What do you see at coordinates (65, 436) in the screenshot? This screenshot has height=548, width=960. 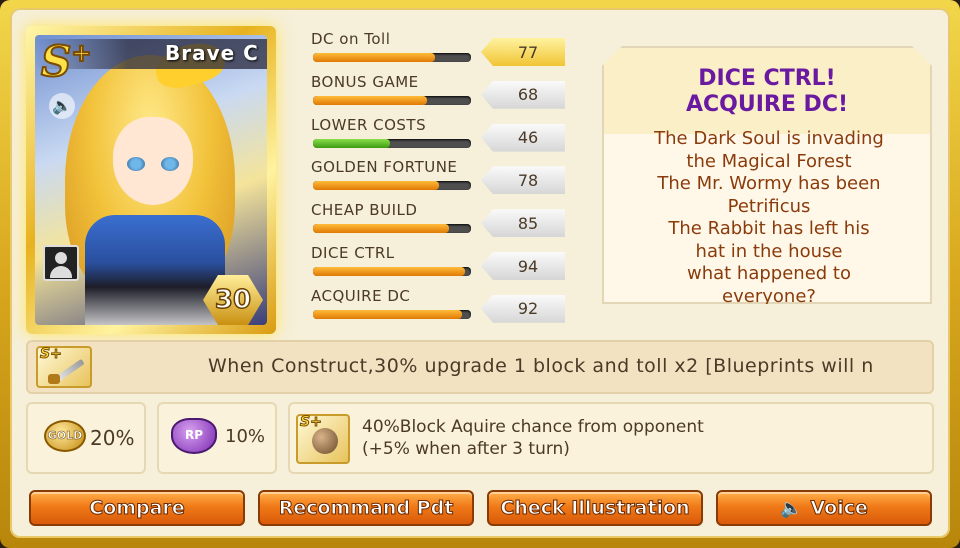 I see `gold-coin-icon: GOLD` at bounding box center [65, 436].